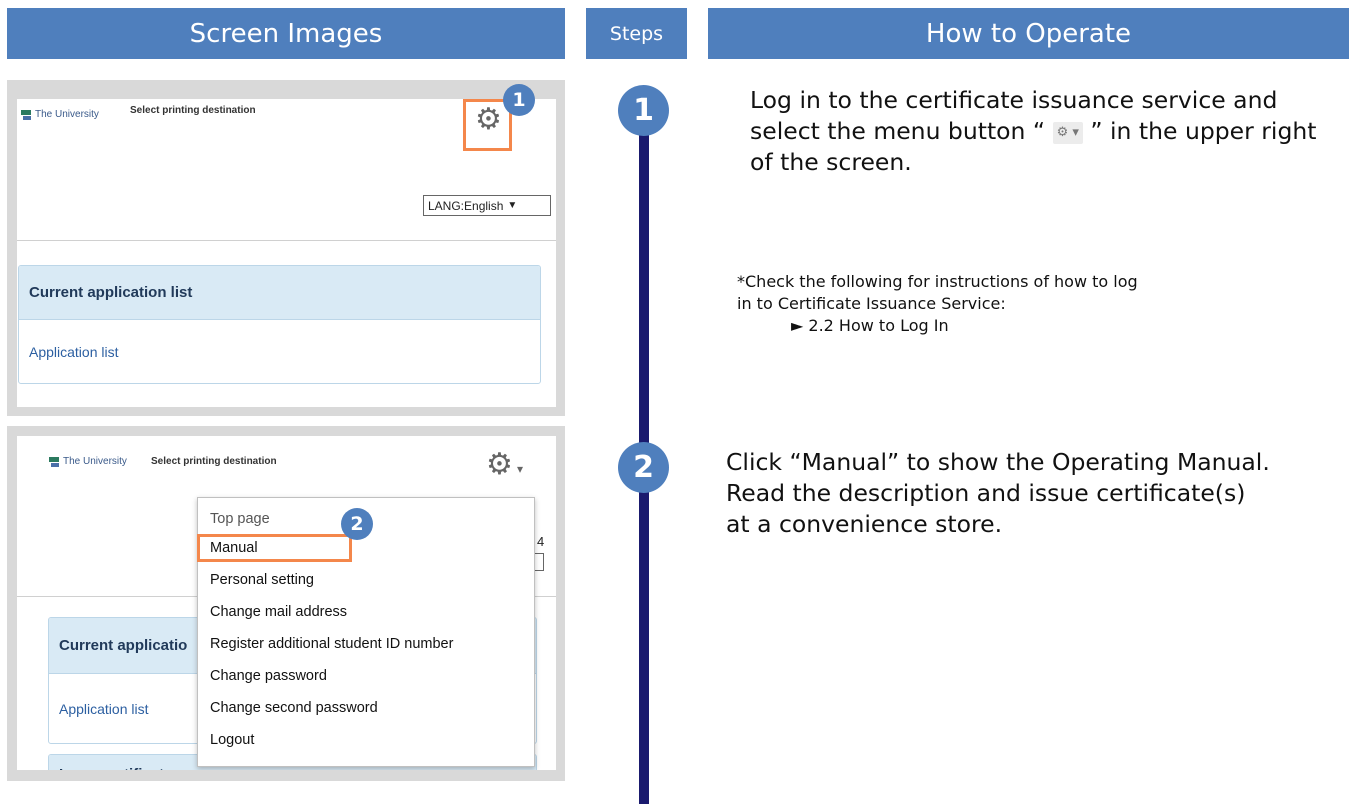 Image resolution: width=1349 pixels, height=804 pixels. I want to click on step-1-note-line-2: in to Certificate Issuance Service:, so click(871, 303).